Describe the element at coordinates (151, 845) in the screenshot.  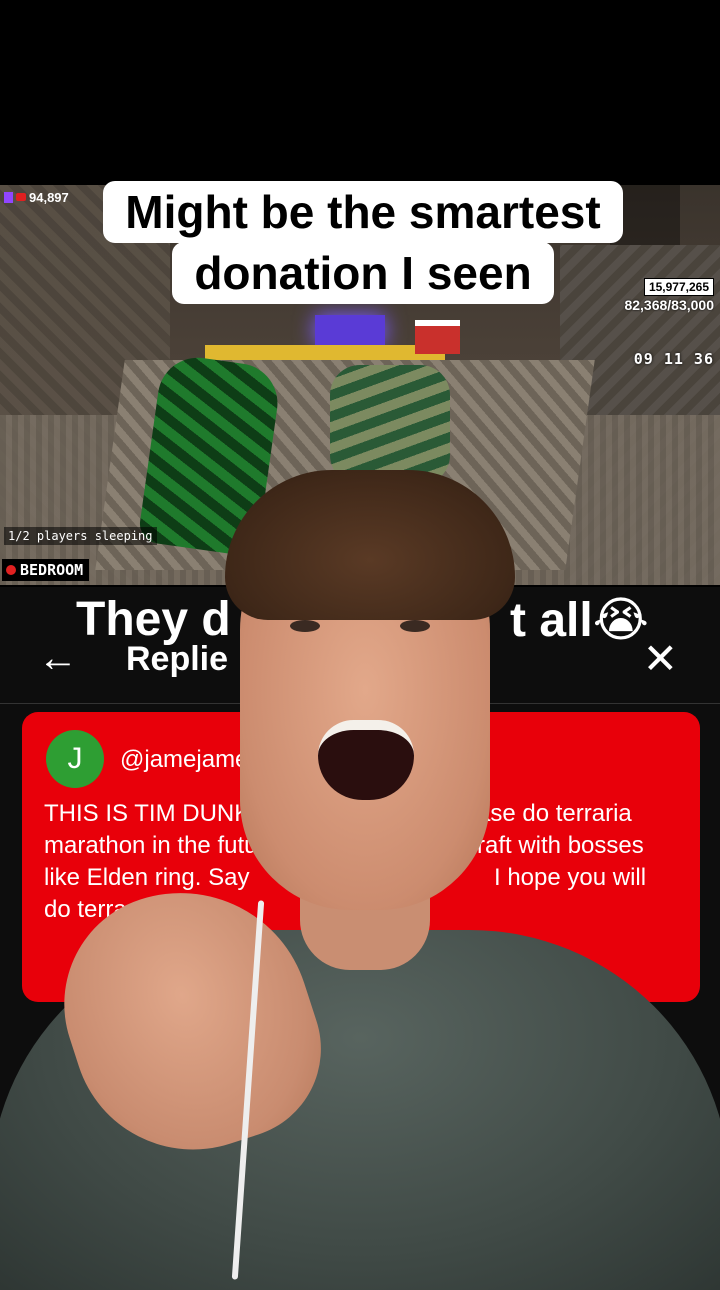
I see `comment-line-2-start: marathon in the futu` at that location.